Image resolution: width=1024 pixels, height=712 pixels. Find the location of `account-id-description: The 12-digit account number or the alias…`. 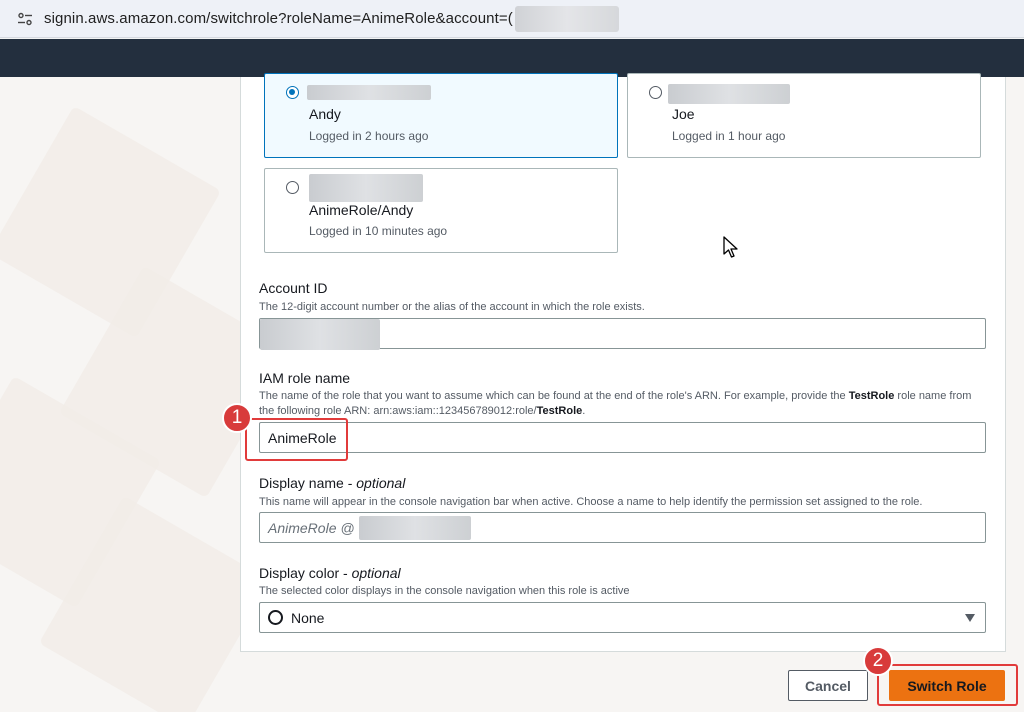

account-id-description: The 12-digit account number or the alias… is located at coordinates (452, 307).